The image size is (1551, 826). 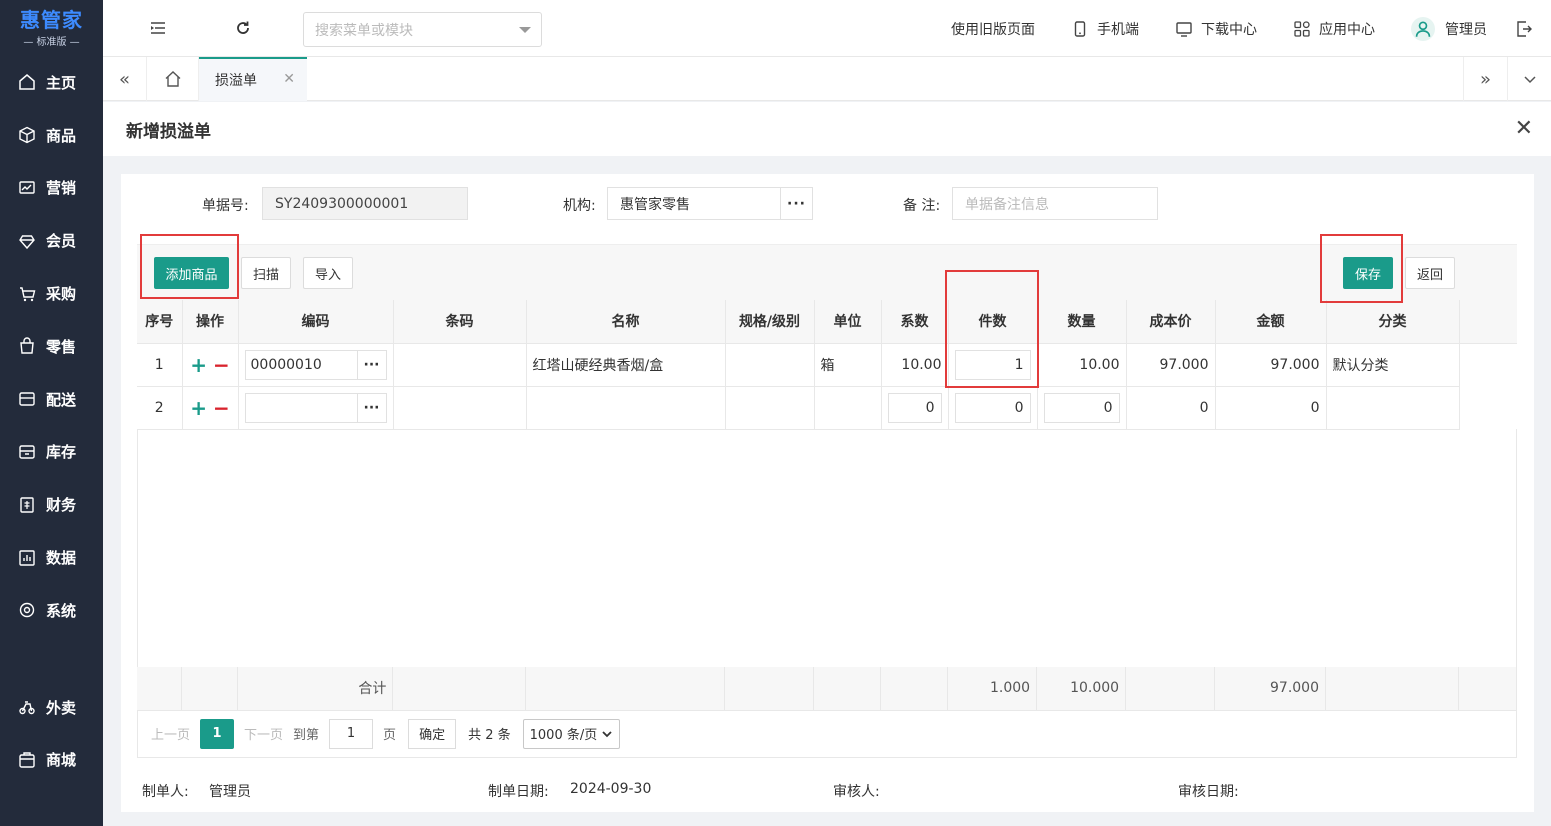 I want to click on org-picker-more-icon: ···, so click(x=796, y=203).